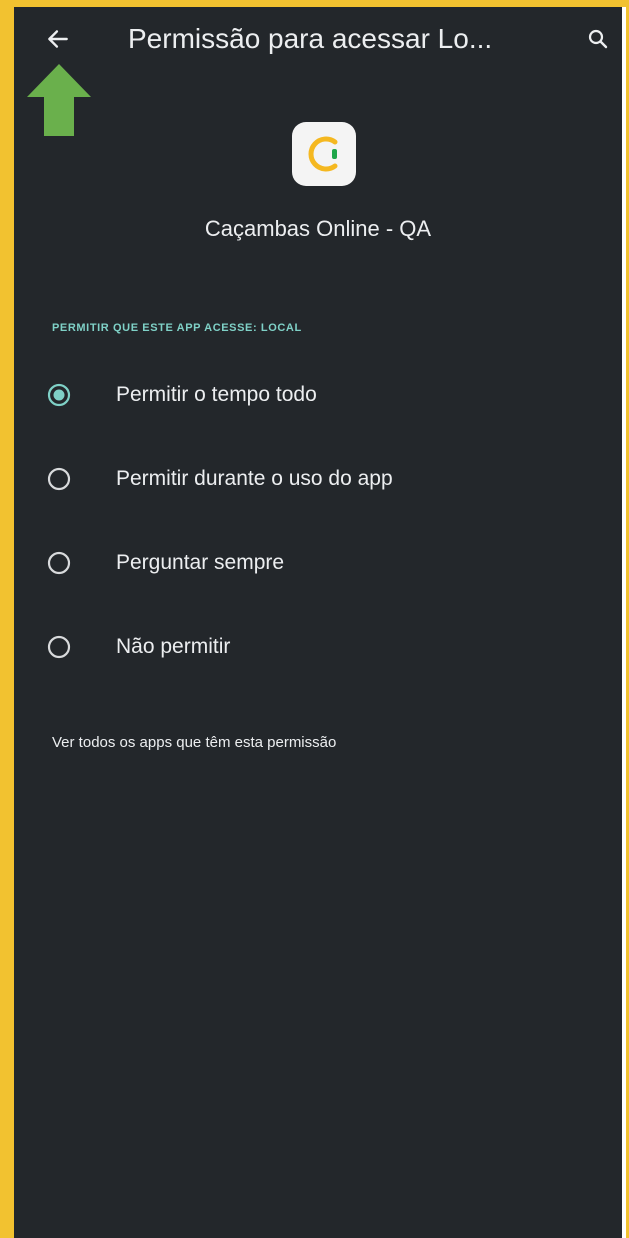  I want to click on permission-section-header: PERMITIR QUE ESTE APP ACESSE: LOCAL, so click(177, 328).